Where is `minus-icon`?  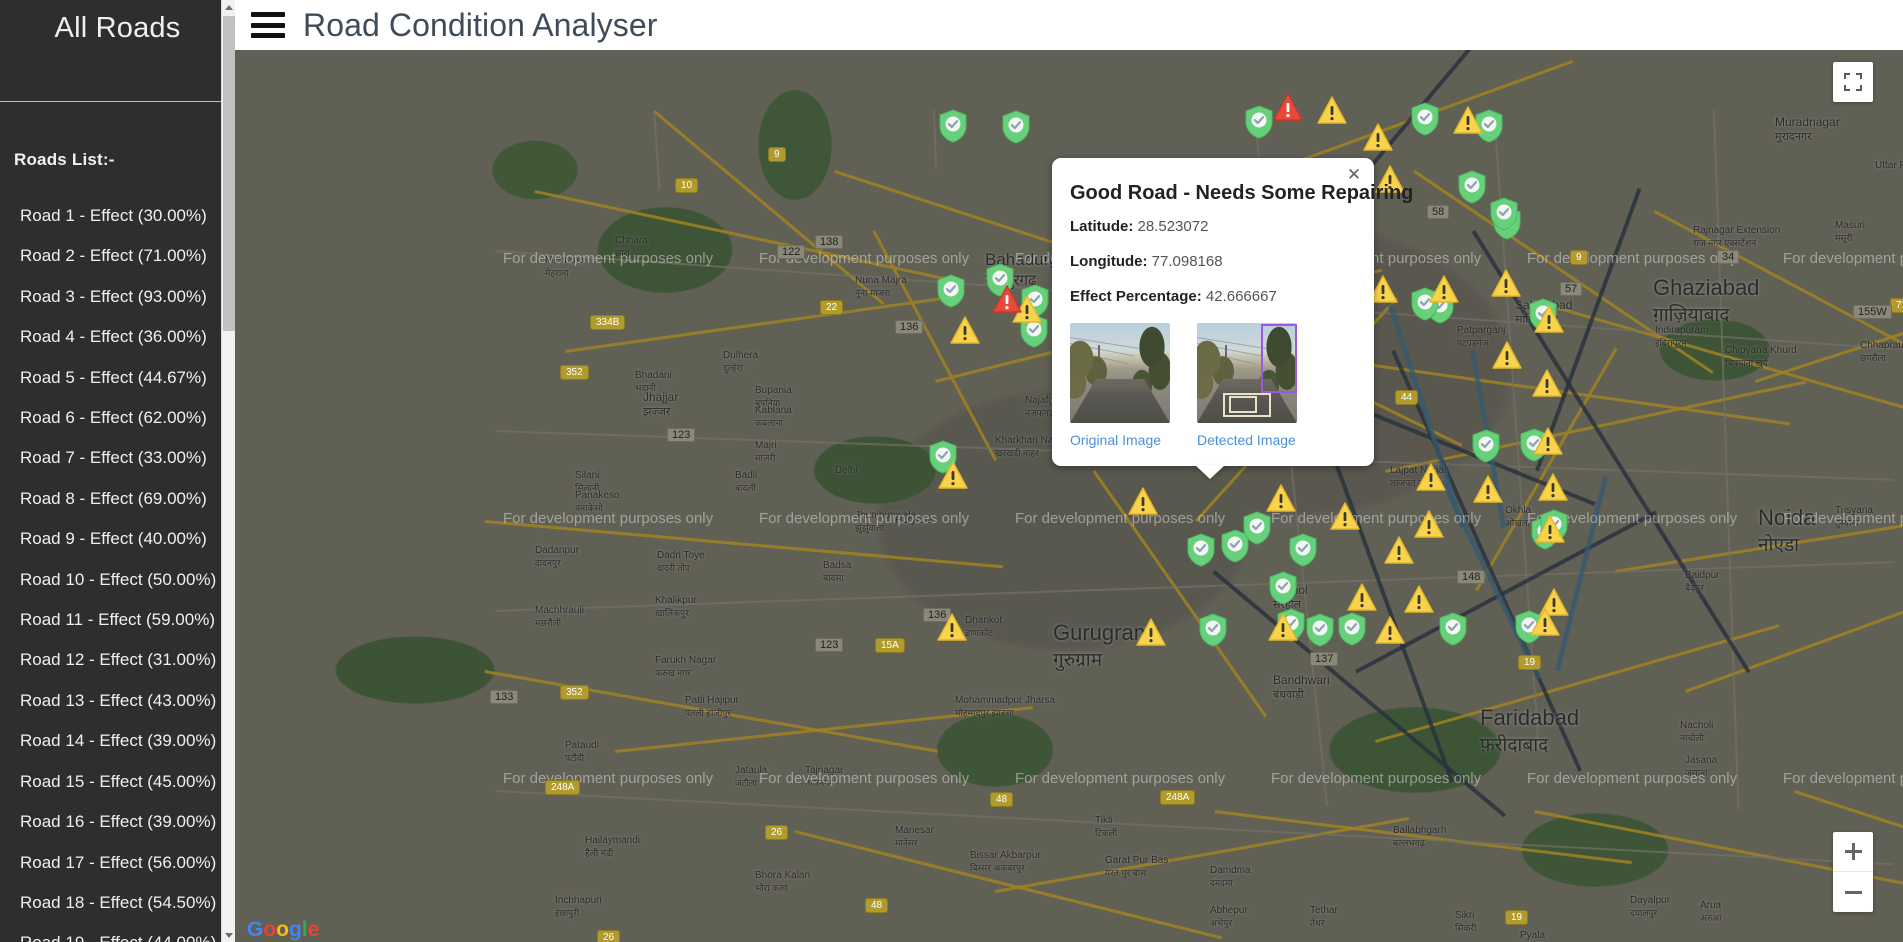
minus-icon is located at coordinates (1853, 892).